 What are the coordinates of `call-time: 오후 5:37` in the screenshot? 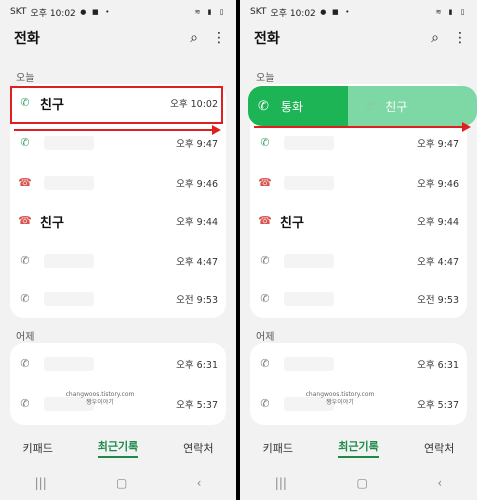 It's located at (197, 405).